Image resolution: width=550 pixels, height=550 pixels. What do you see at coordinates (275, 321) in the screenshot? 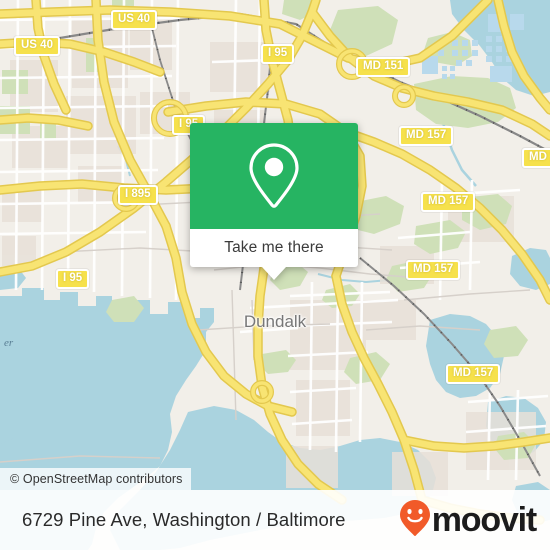
I see `place-label: Dundalk` at bounding box center [275, 321].